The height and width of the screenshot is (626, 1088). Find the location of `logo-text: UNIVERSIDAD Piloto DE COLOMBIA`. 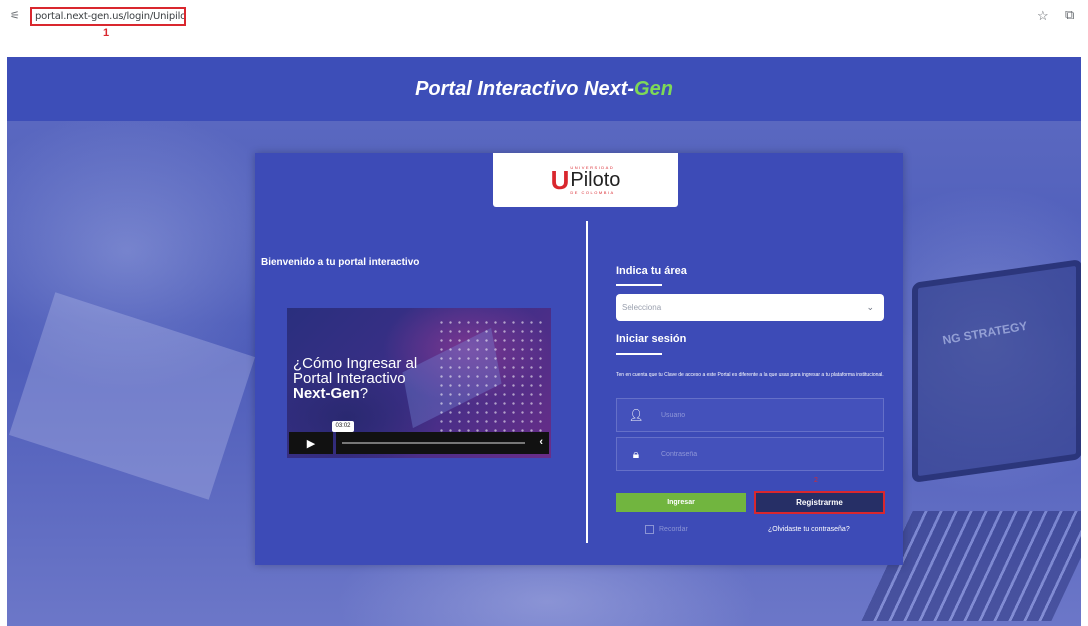

logo-text: UNIVERSIDAD Piloto DE COLOMBIA is located at coordinates (595, 180).